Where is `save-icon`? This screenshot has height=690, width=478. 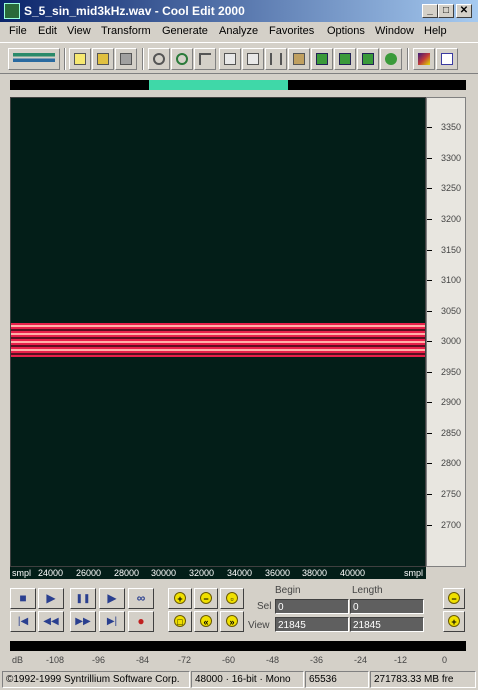
save-icon is located at coordinates (126, 59).